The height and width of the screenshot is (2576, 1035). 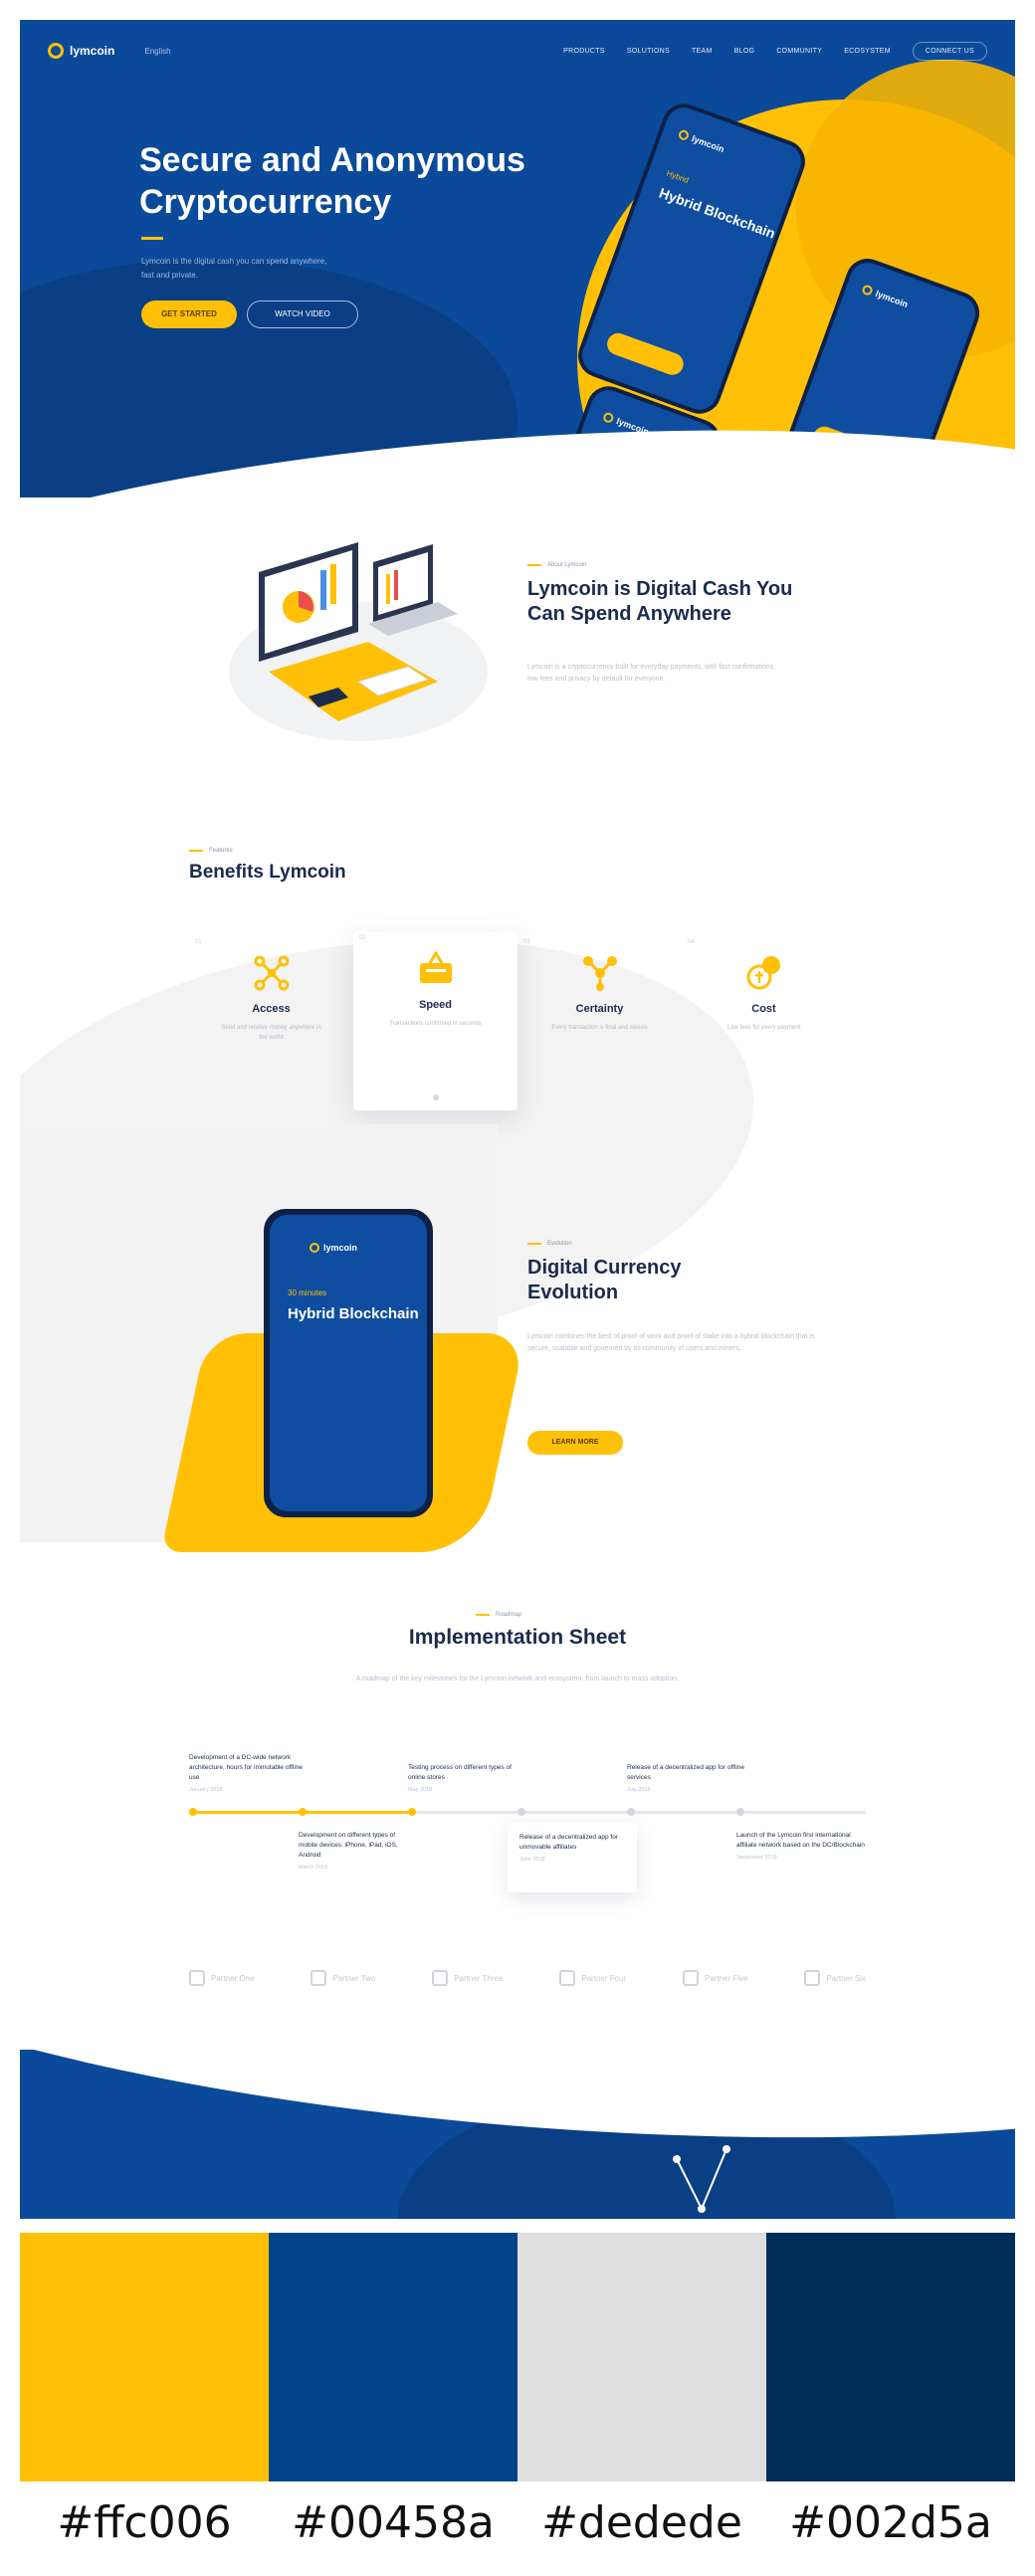 What do you see at coordinates (744, 51) in the screenshot?
I see `nav-item-blog: BLOG` at bounding box center [744, 51].